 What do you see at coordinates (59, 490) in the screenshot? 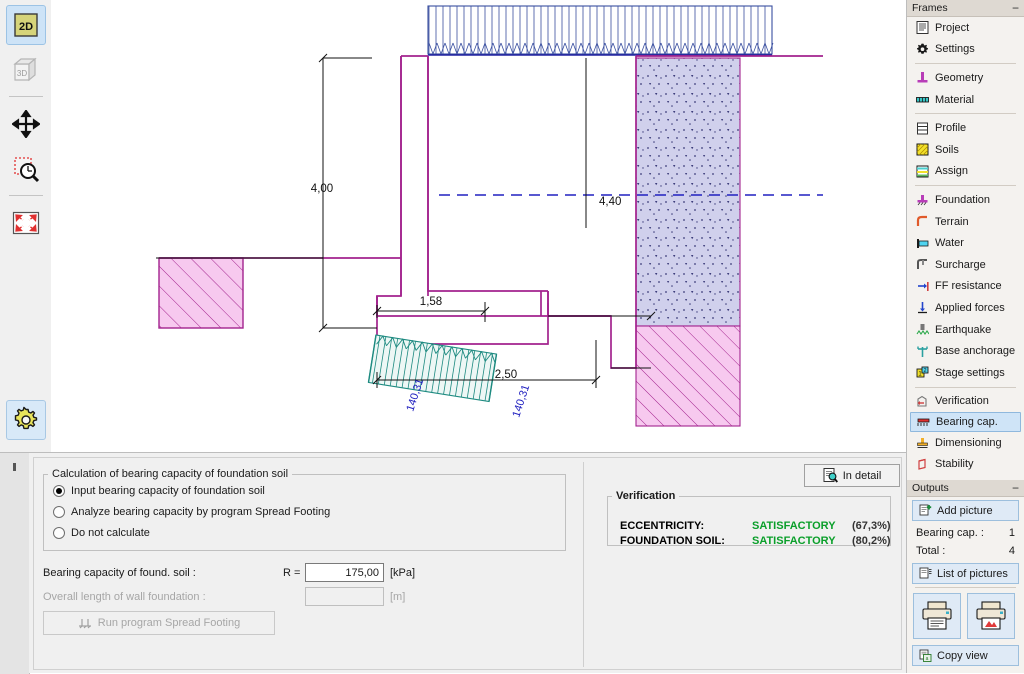
I see `radio-input-bearing` at bounding box center [59, 490].